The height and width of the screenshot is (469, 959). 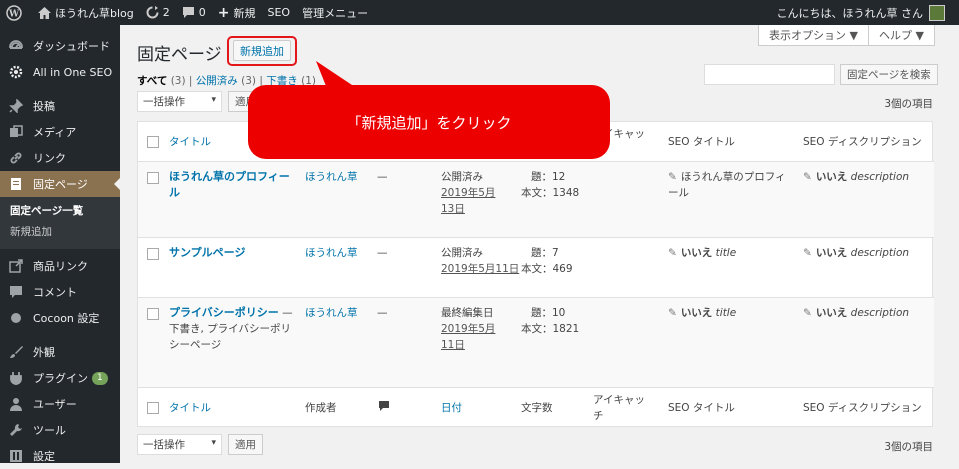 What do you see at coordinates (889, 74) in the screenshot?
I see `search-button: 固定ページを検索` at bounding box center [889, 74].